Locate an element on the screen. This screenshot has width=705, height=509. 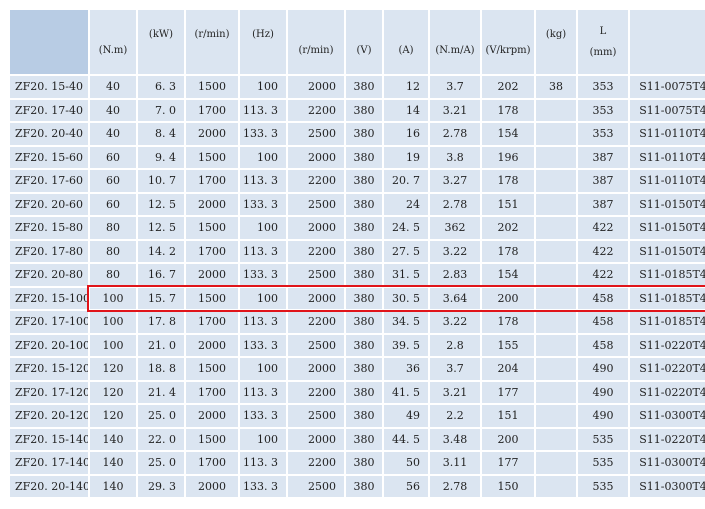
table-cell: 39. 5 is located at coordinates (406, 345).